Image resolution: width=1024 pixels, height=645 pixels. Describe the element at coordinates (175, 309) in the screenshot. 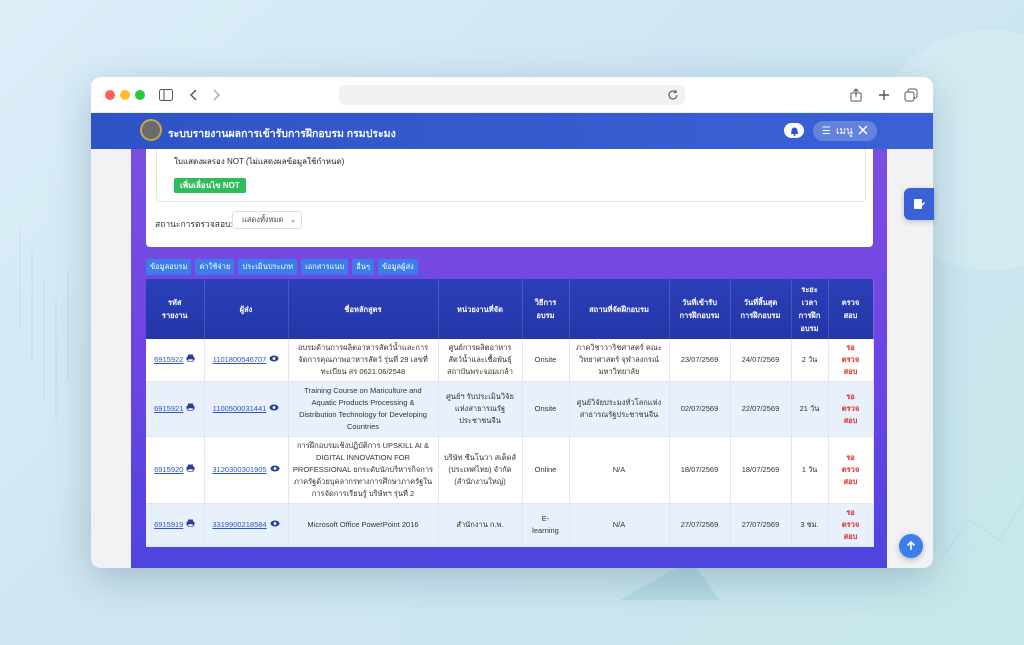

I see `column-header: รหัส รายงาน` at that location.